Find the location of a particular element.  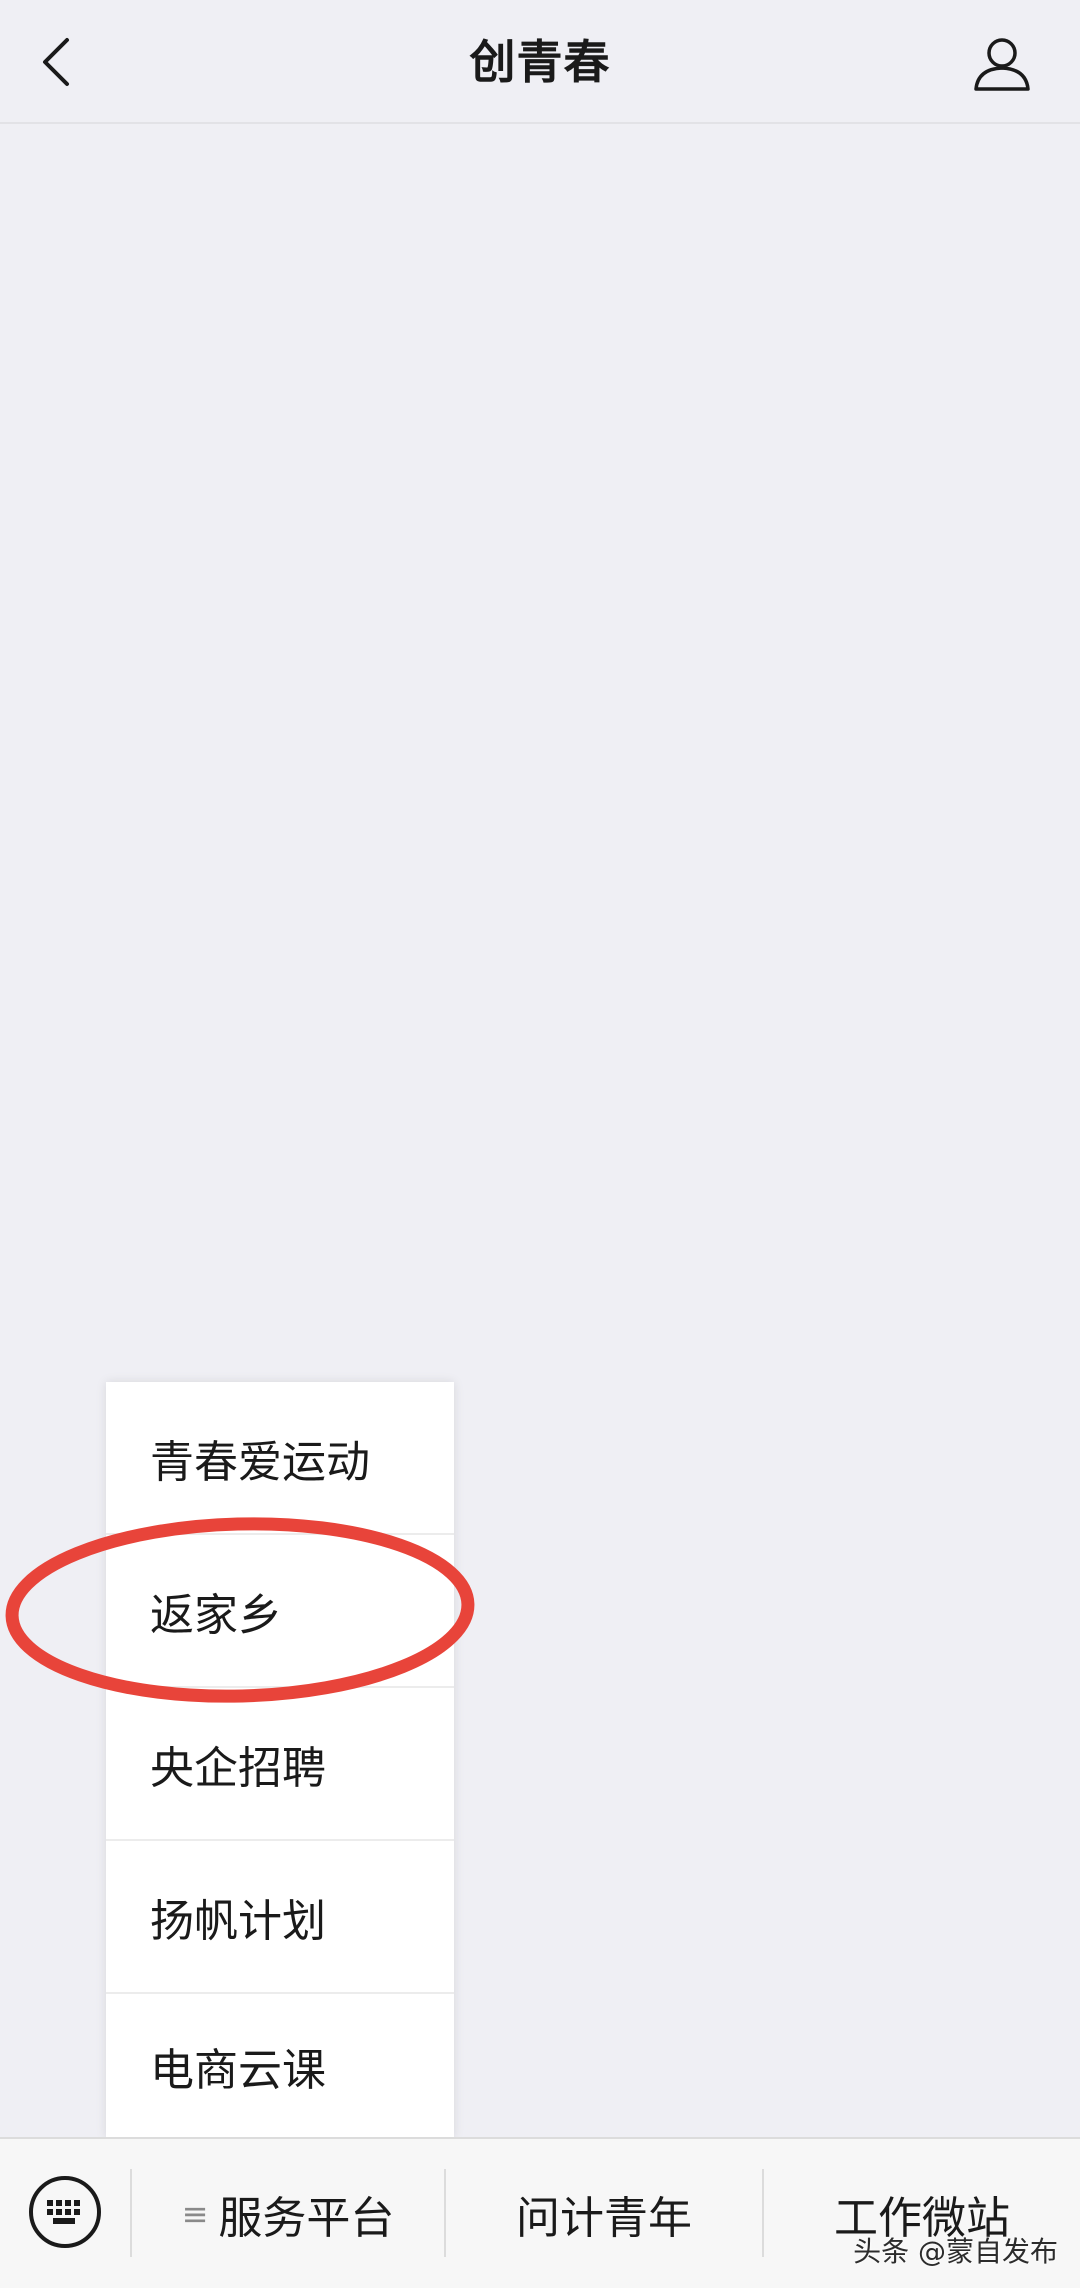

submenu-item-soe-recruitment: 央企招聘 is located at coordinates (280, 1763).